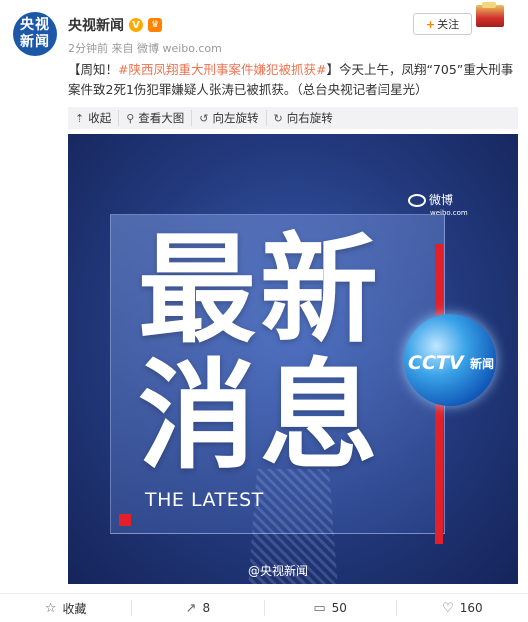 The height and width of the screenshot is (622, 528). What do you see at coordinates (100, 118) in the screenshot?
I see `collapse-label: 收起` at bounding box center [100, 118].